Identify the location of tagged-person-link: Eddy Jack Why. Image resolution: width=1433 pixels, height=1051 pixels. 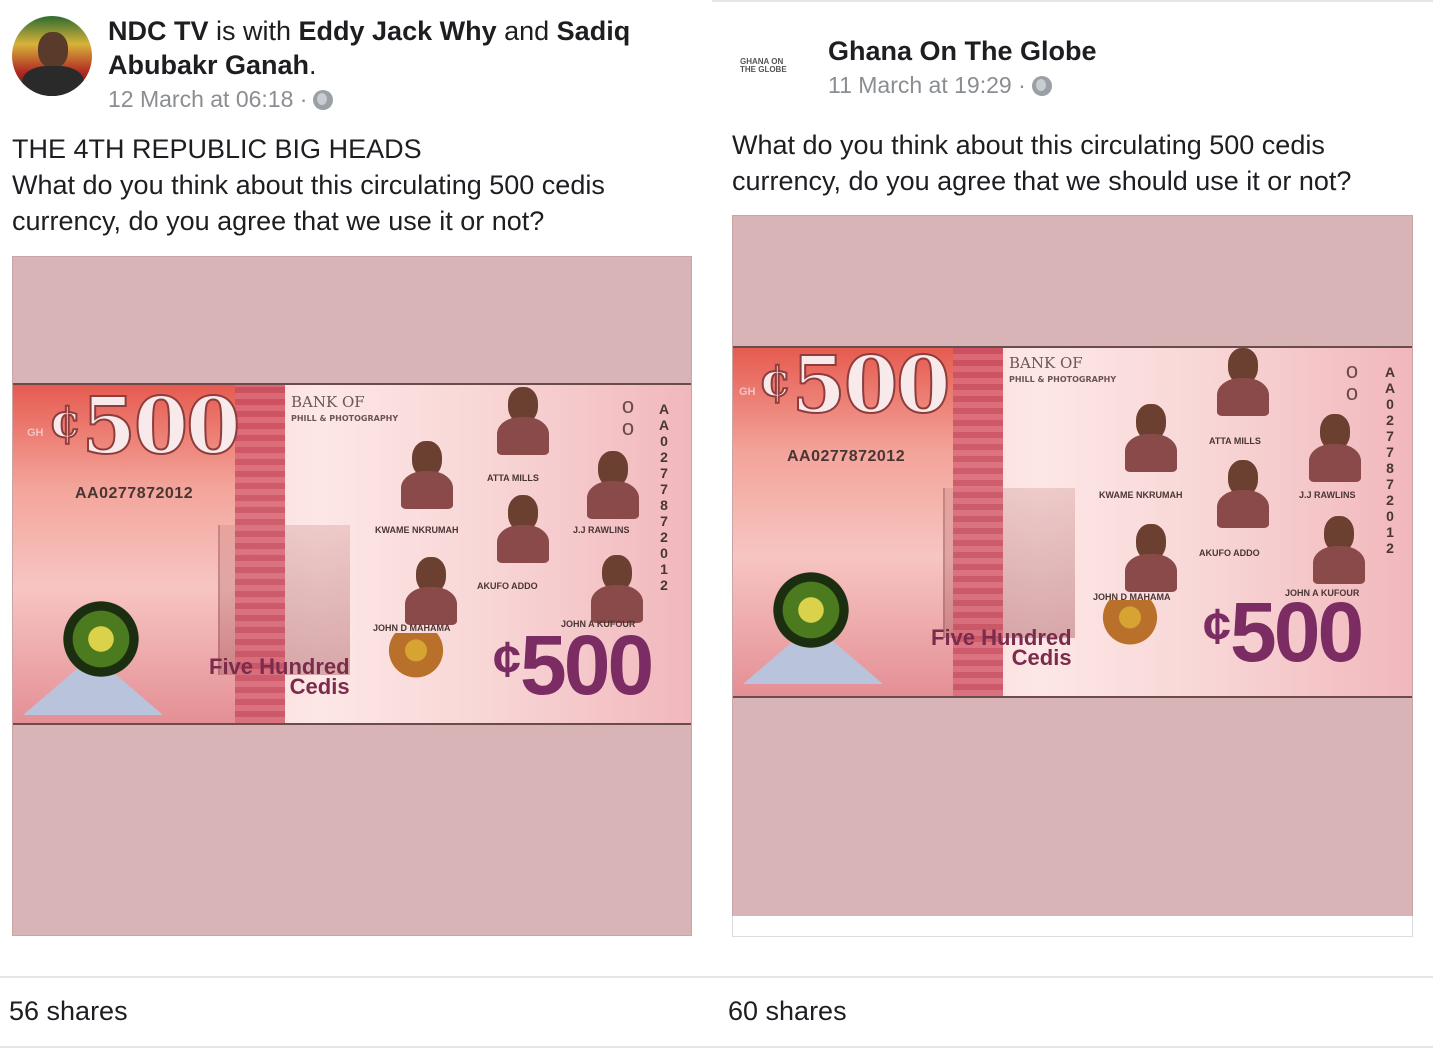
(398, 31).